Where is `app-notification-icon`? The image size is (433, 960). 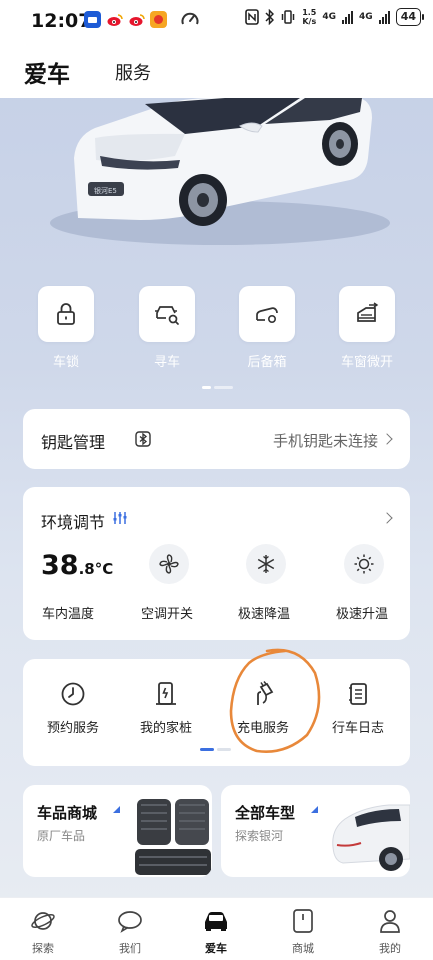 app-notification-icon is located at coordinates (92, 19).